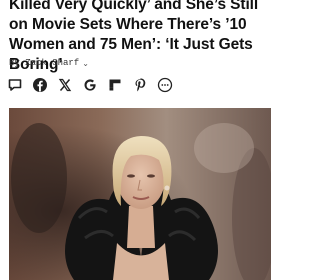 This screenshot has height=280, width=320. Describe the element at coordinates (115, 85) in the screenshot. I see `flipboard-icon` at that location.